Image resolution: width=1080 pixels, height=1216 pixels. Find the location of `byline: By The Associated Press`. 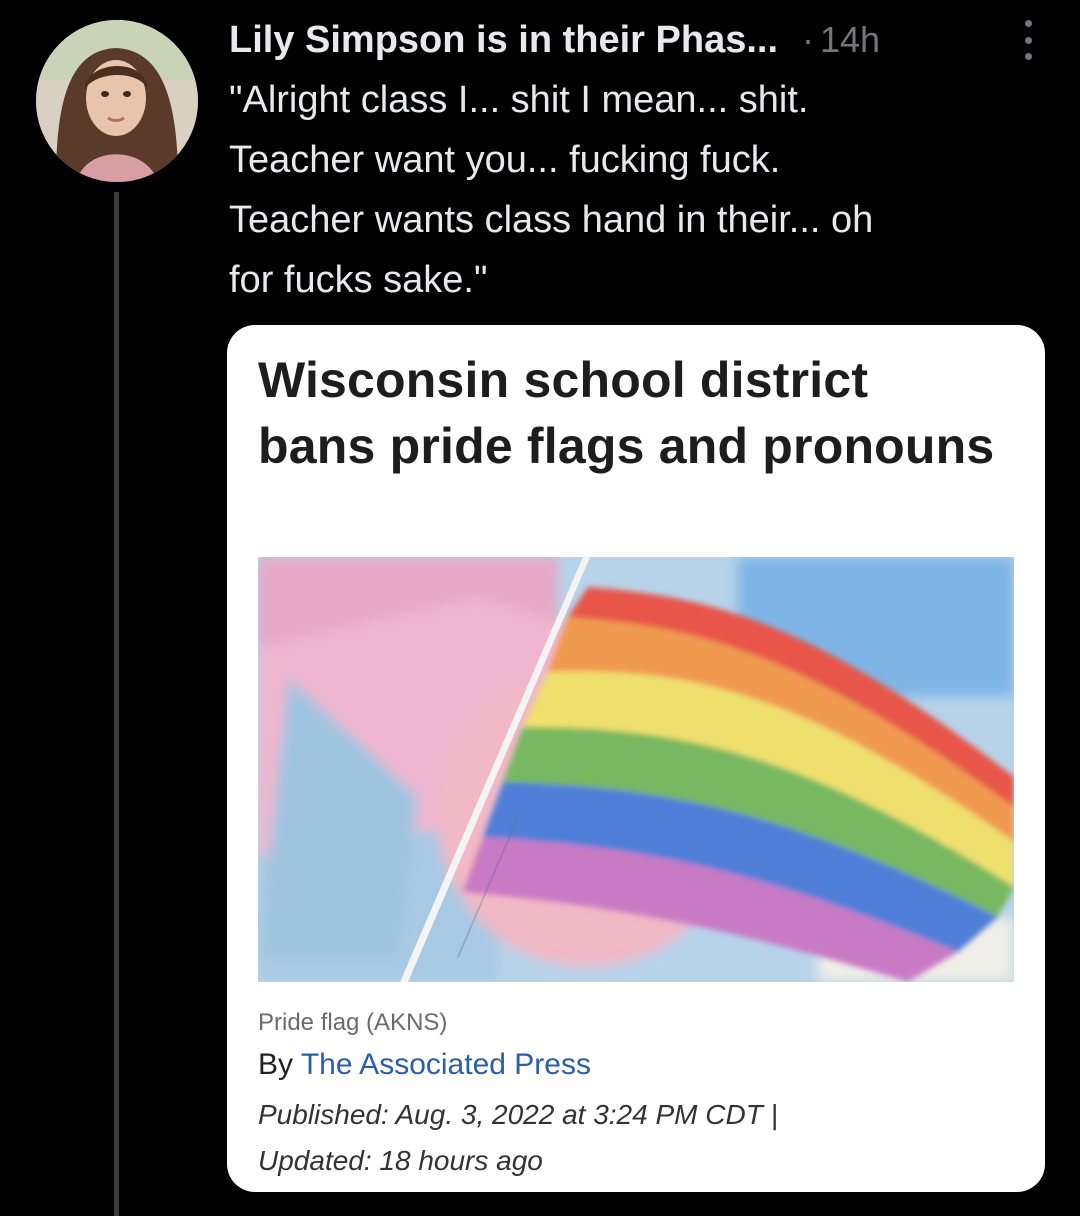

byline: By The Associated Press is located at coordinates (424, 1065).